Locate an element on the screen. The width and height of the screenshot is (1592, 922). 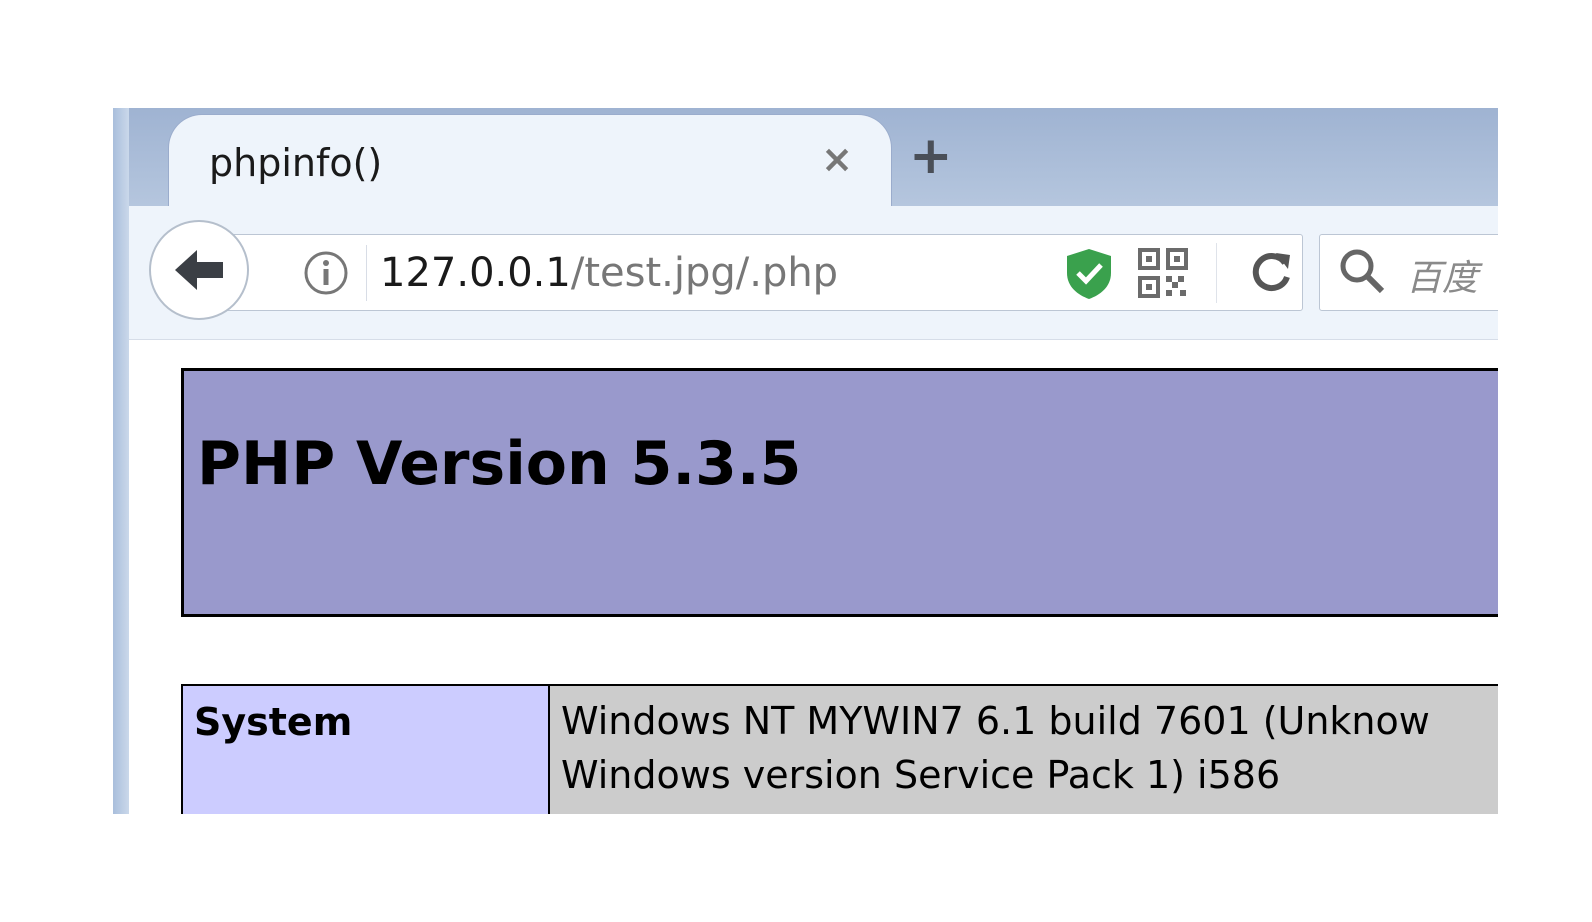
search-icon is located at coordinates (1362, 273).